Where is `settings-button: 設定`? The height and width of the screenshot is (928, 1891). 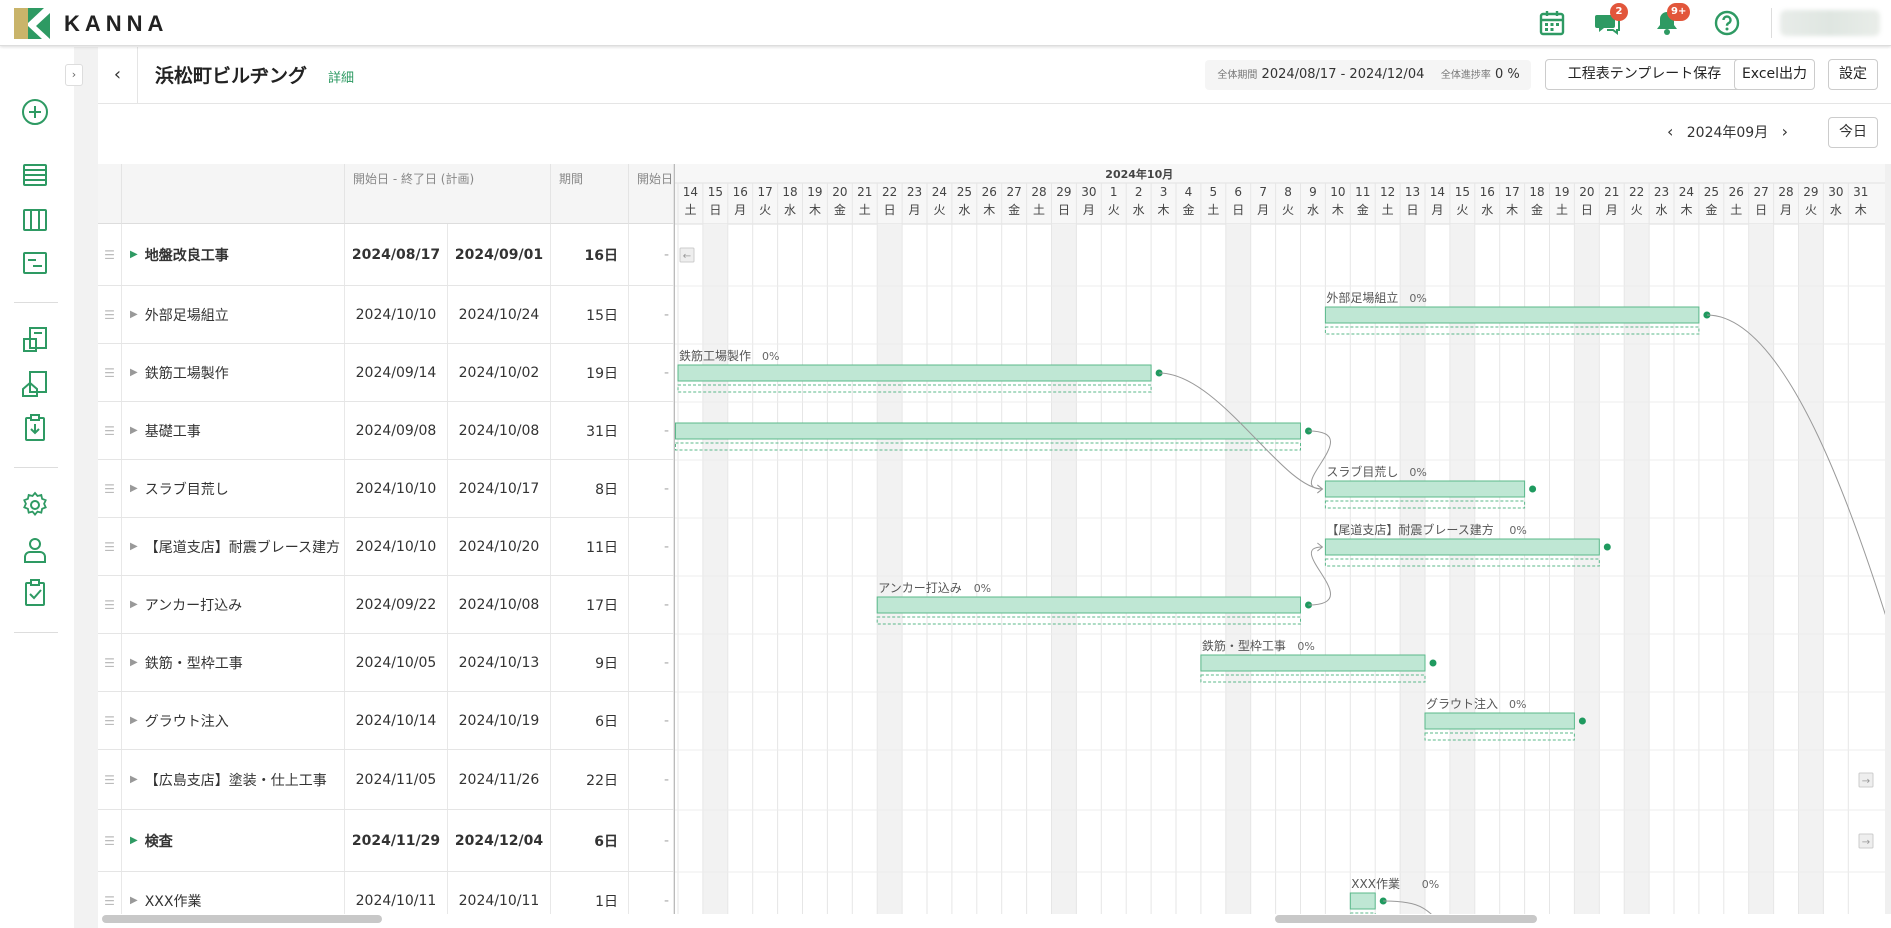
settings-button: 設定 is located at coordinates (1853, 74).